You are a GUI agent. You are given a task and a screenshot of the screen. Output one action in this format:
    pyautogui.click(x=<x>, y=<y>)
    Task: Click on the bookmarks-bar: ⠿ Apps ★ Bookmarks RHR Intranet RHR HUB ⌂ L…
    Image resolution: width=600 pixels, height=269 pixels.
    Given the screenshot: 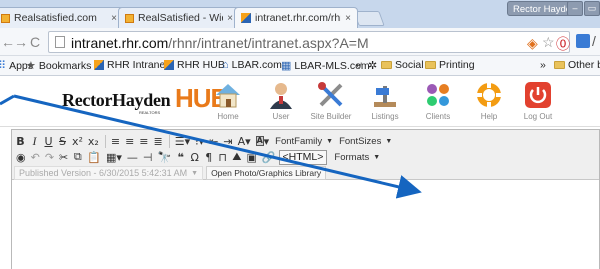 What is the action you would take?
    pyautogui.click(x=300, y=66)
    